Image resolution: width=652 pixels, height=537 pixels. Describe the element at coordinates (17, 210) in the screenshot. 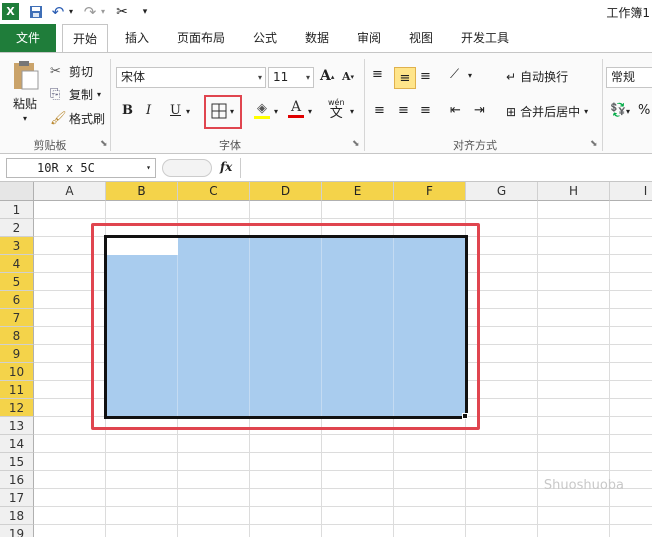

I see `row-header-1: 1` at that location.